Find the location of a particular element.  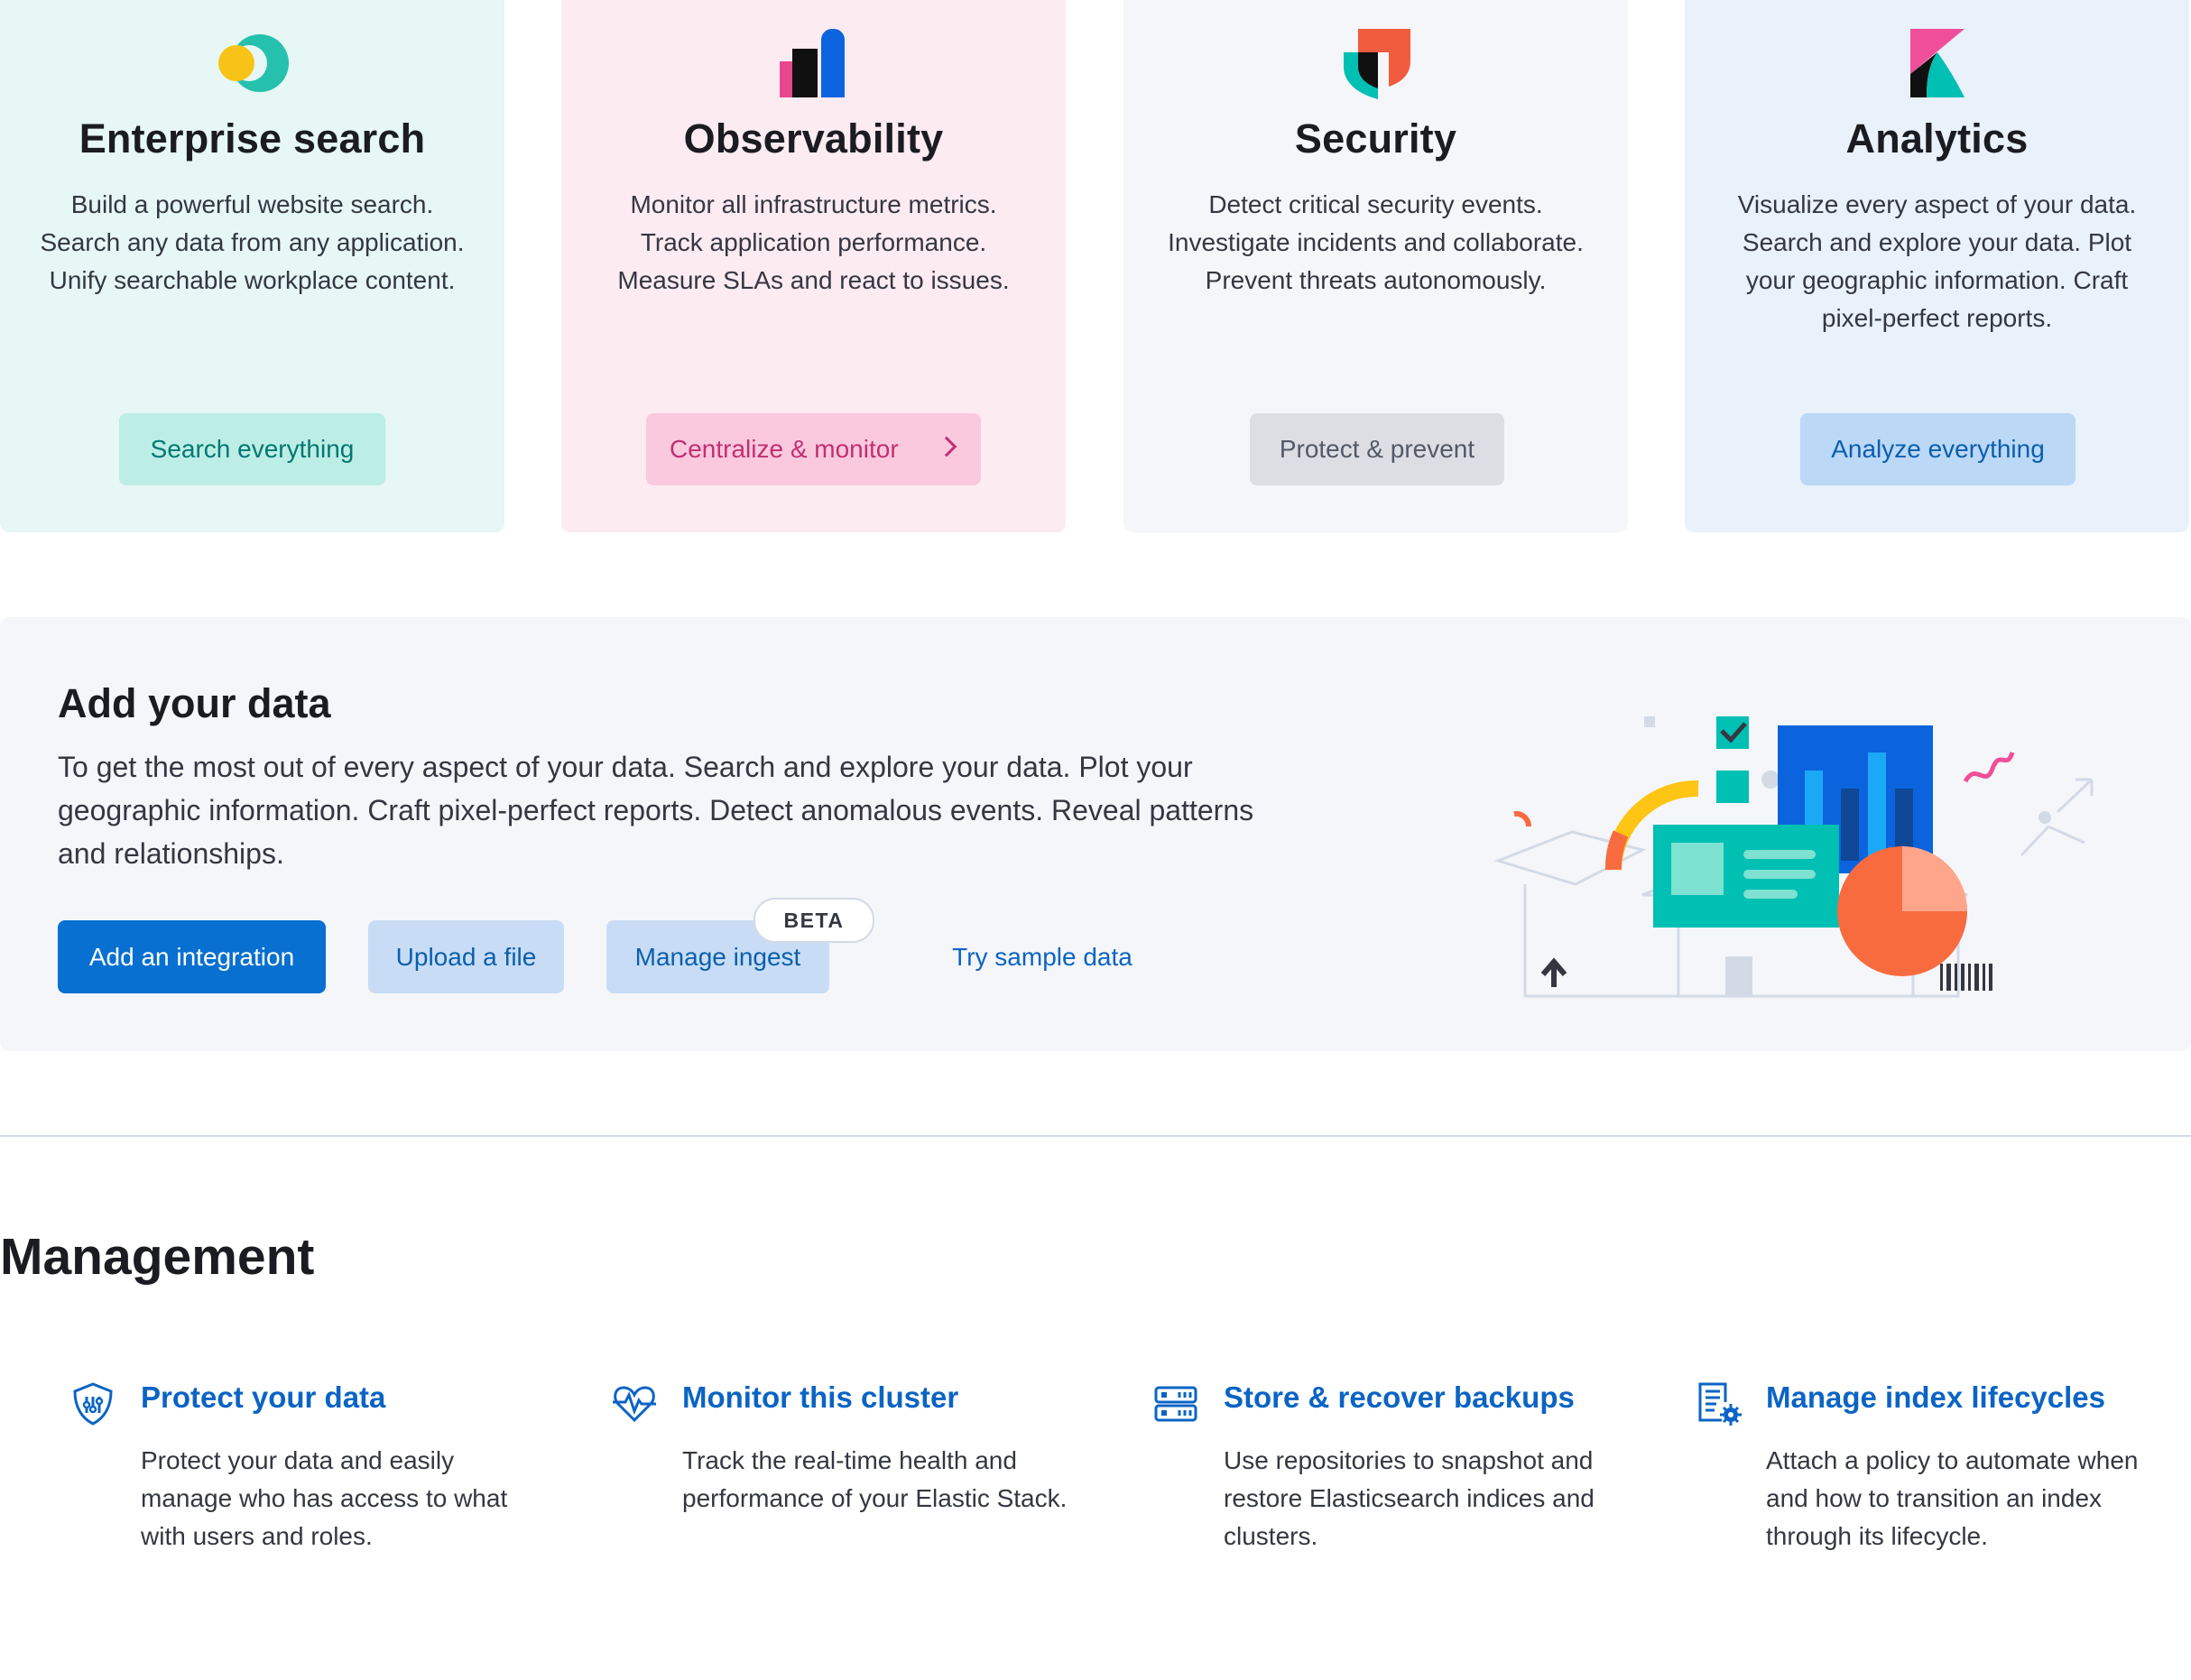

solution-title: Analytics is located at coordinates (1937, 138).